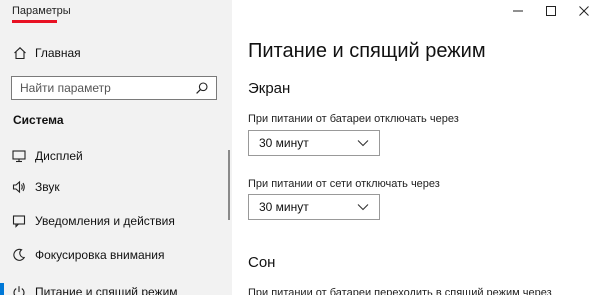  Describe the element at coordinates (114, 88) in the screenshot. I see `search-input: Найти параметр` at that location.